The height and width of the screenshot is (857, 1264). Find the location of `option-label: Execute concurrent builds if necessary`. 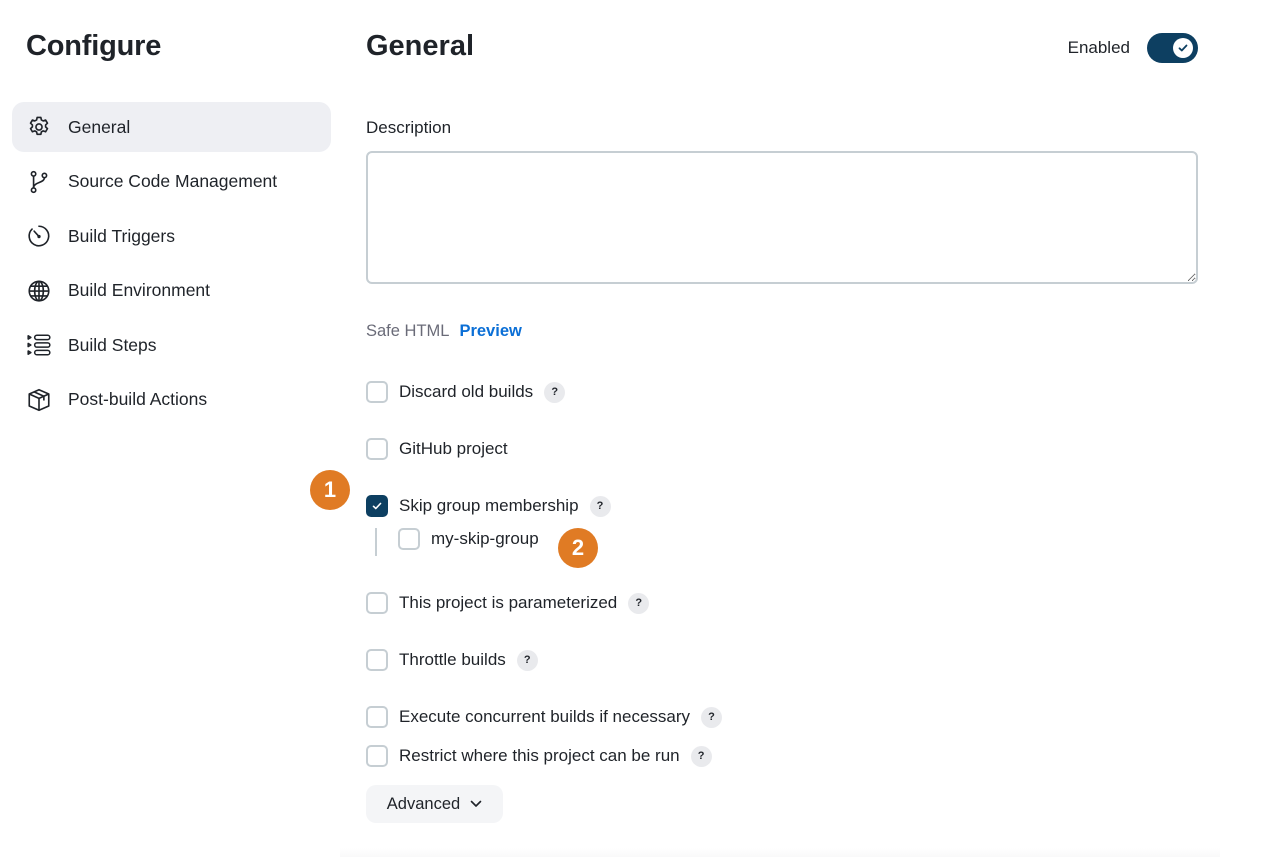

option-label: Execute concurrent builds if necessary is located at coordinates (544, 717).